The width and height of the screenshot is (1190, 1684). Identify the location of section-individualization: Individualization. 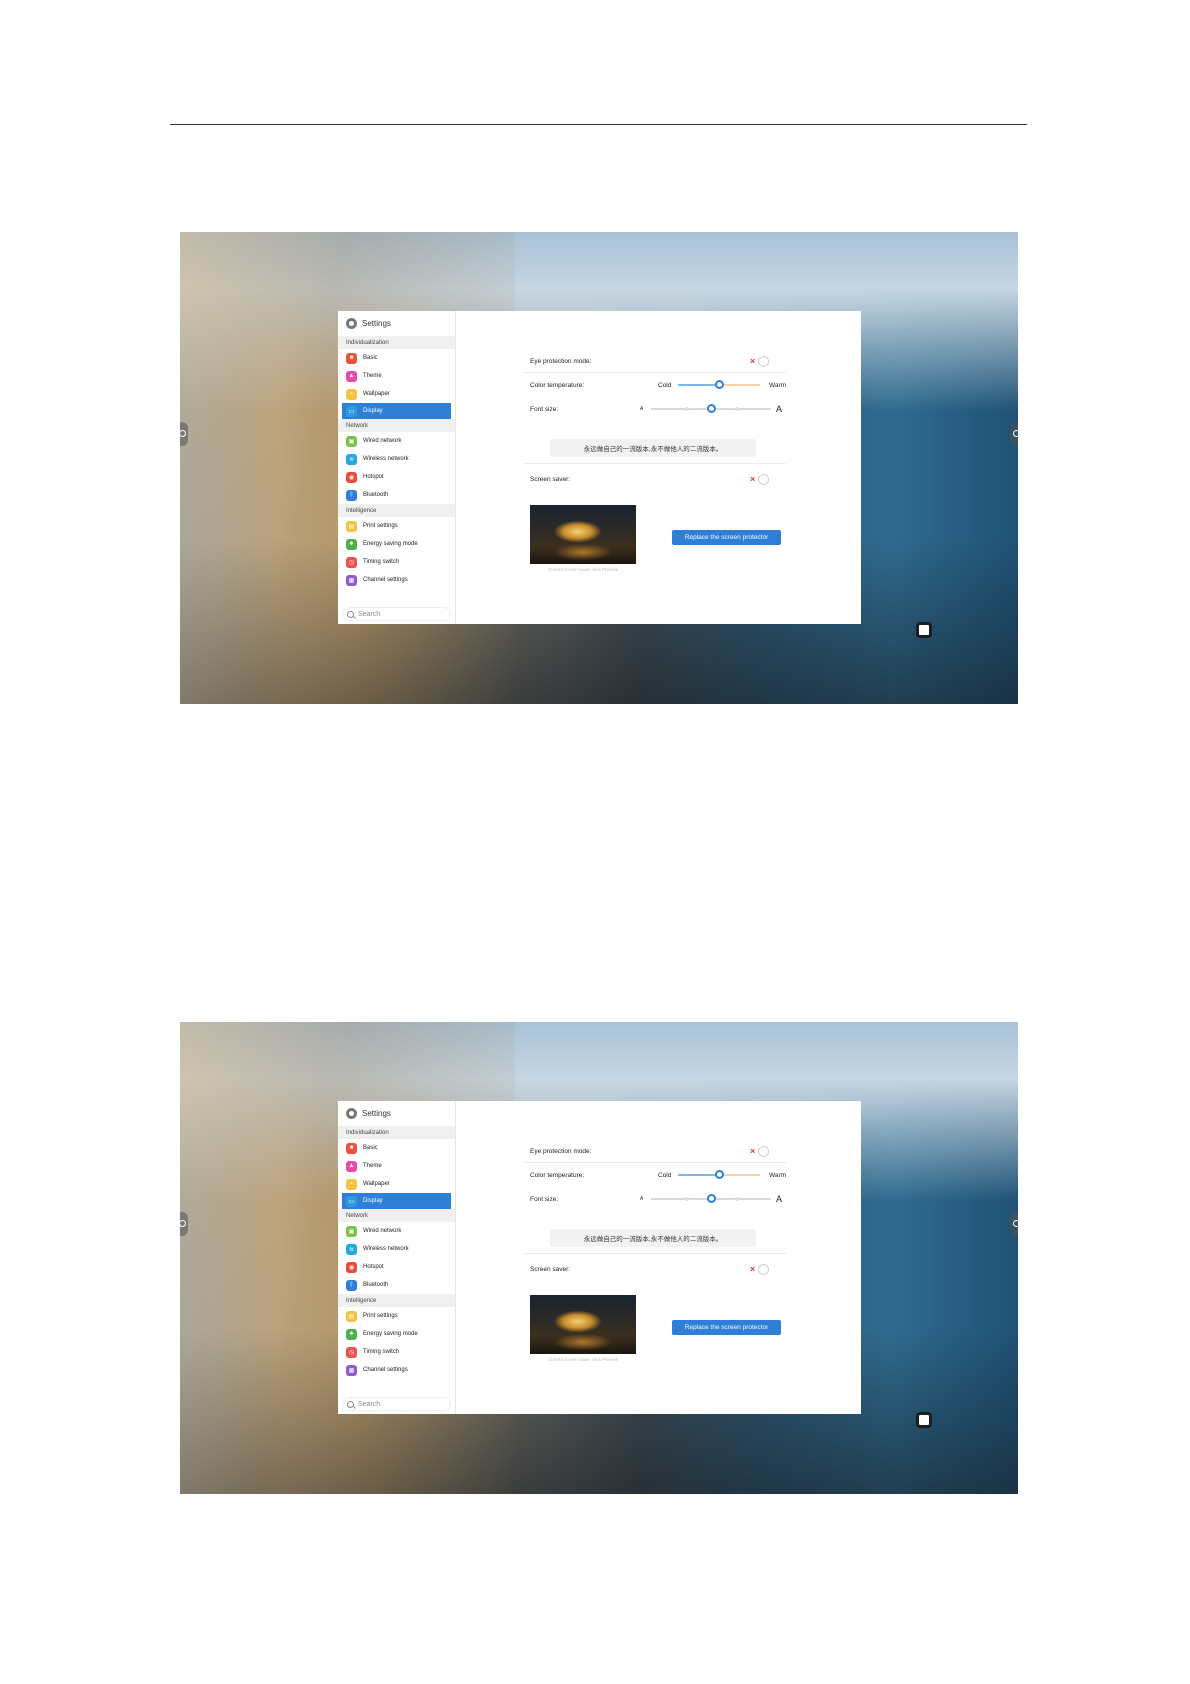
(396, 1132).